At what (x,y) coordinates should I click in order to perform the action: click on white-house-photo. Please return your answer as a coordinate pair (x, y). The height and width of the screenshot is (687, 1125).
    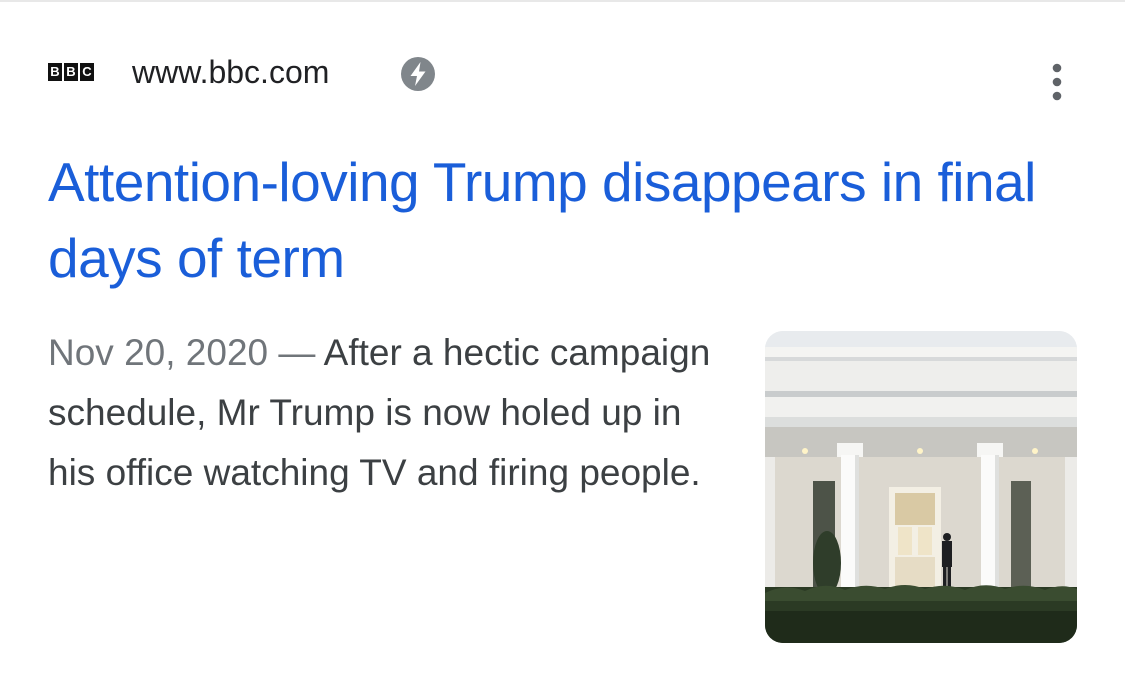
    Looking at the image, I should click on (921, 487).